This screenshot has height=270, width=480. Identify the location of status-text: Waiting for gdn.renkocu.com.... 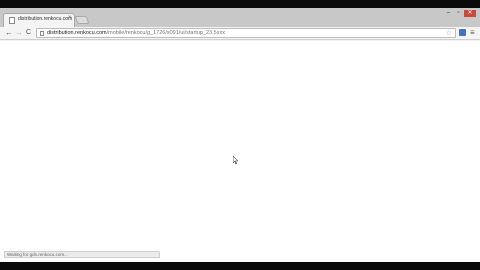
(37, 254).